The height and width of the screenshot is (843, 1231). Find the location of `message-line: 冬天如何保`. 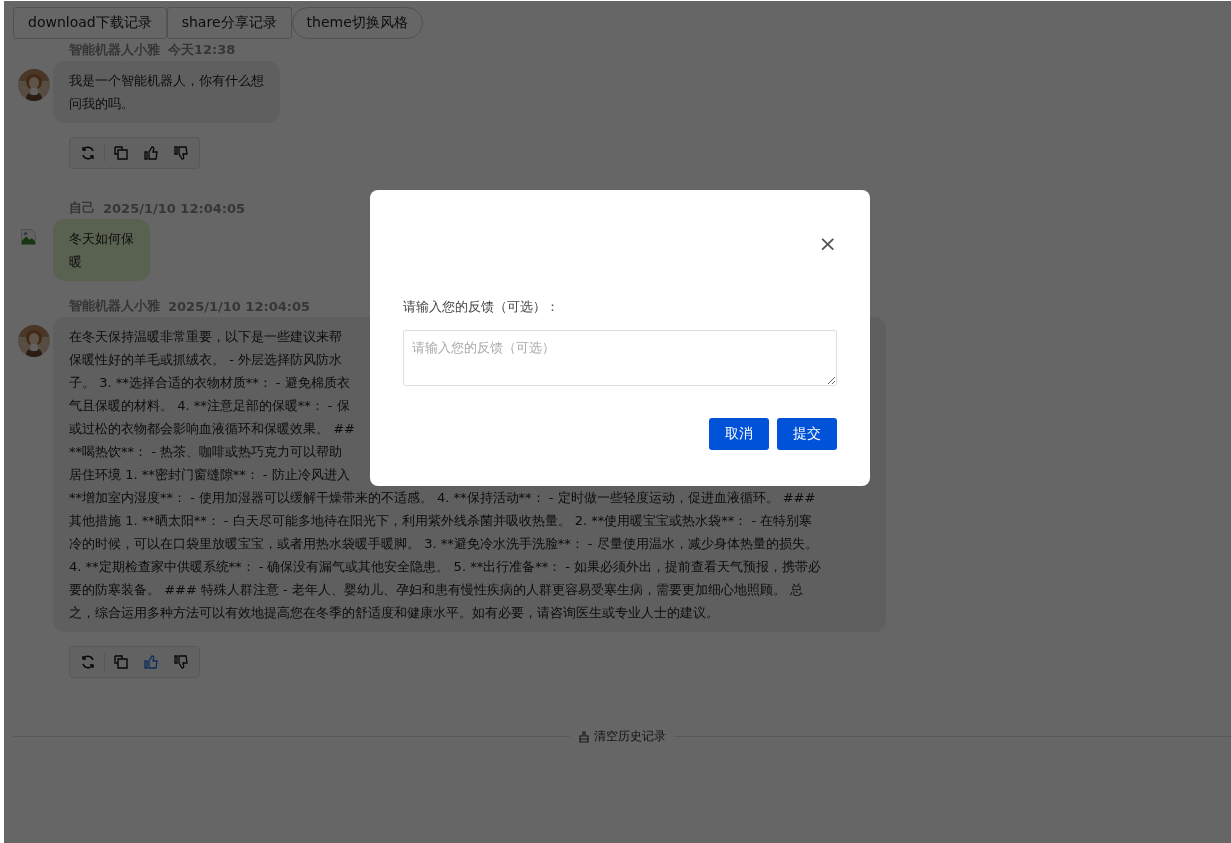

message-line: 冬天如何保 is located at coordinates (101, 239).